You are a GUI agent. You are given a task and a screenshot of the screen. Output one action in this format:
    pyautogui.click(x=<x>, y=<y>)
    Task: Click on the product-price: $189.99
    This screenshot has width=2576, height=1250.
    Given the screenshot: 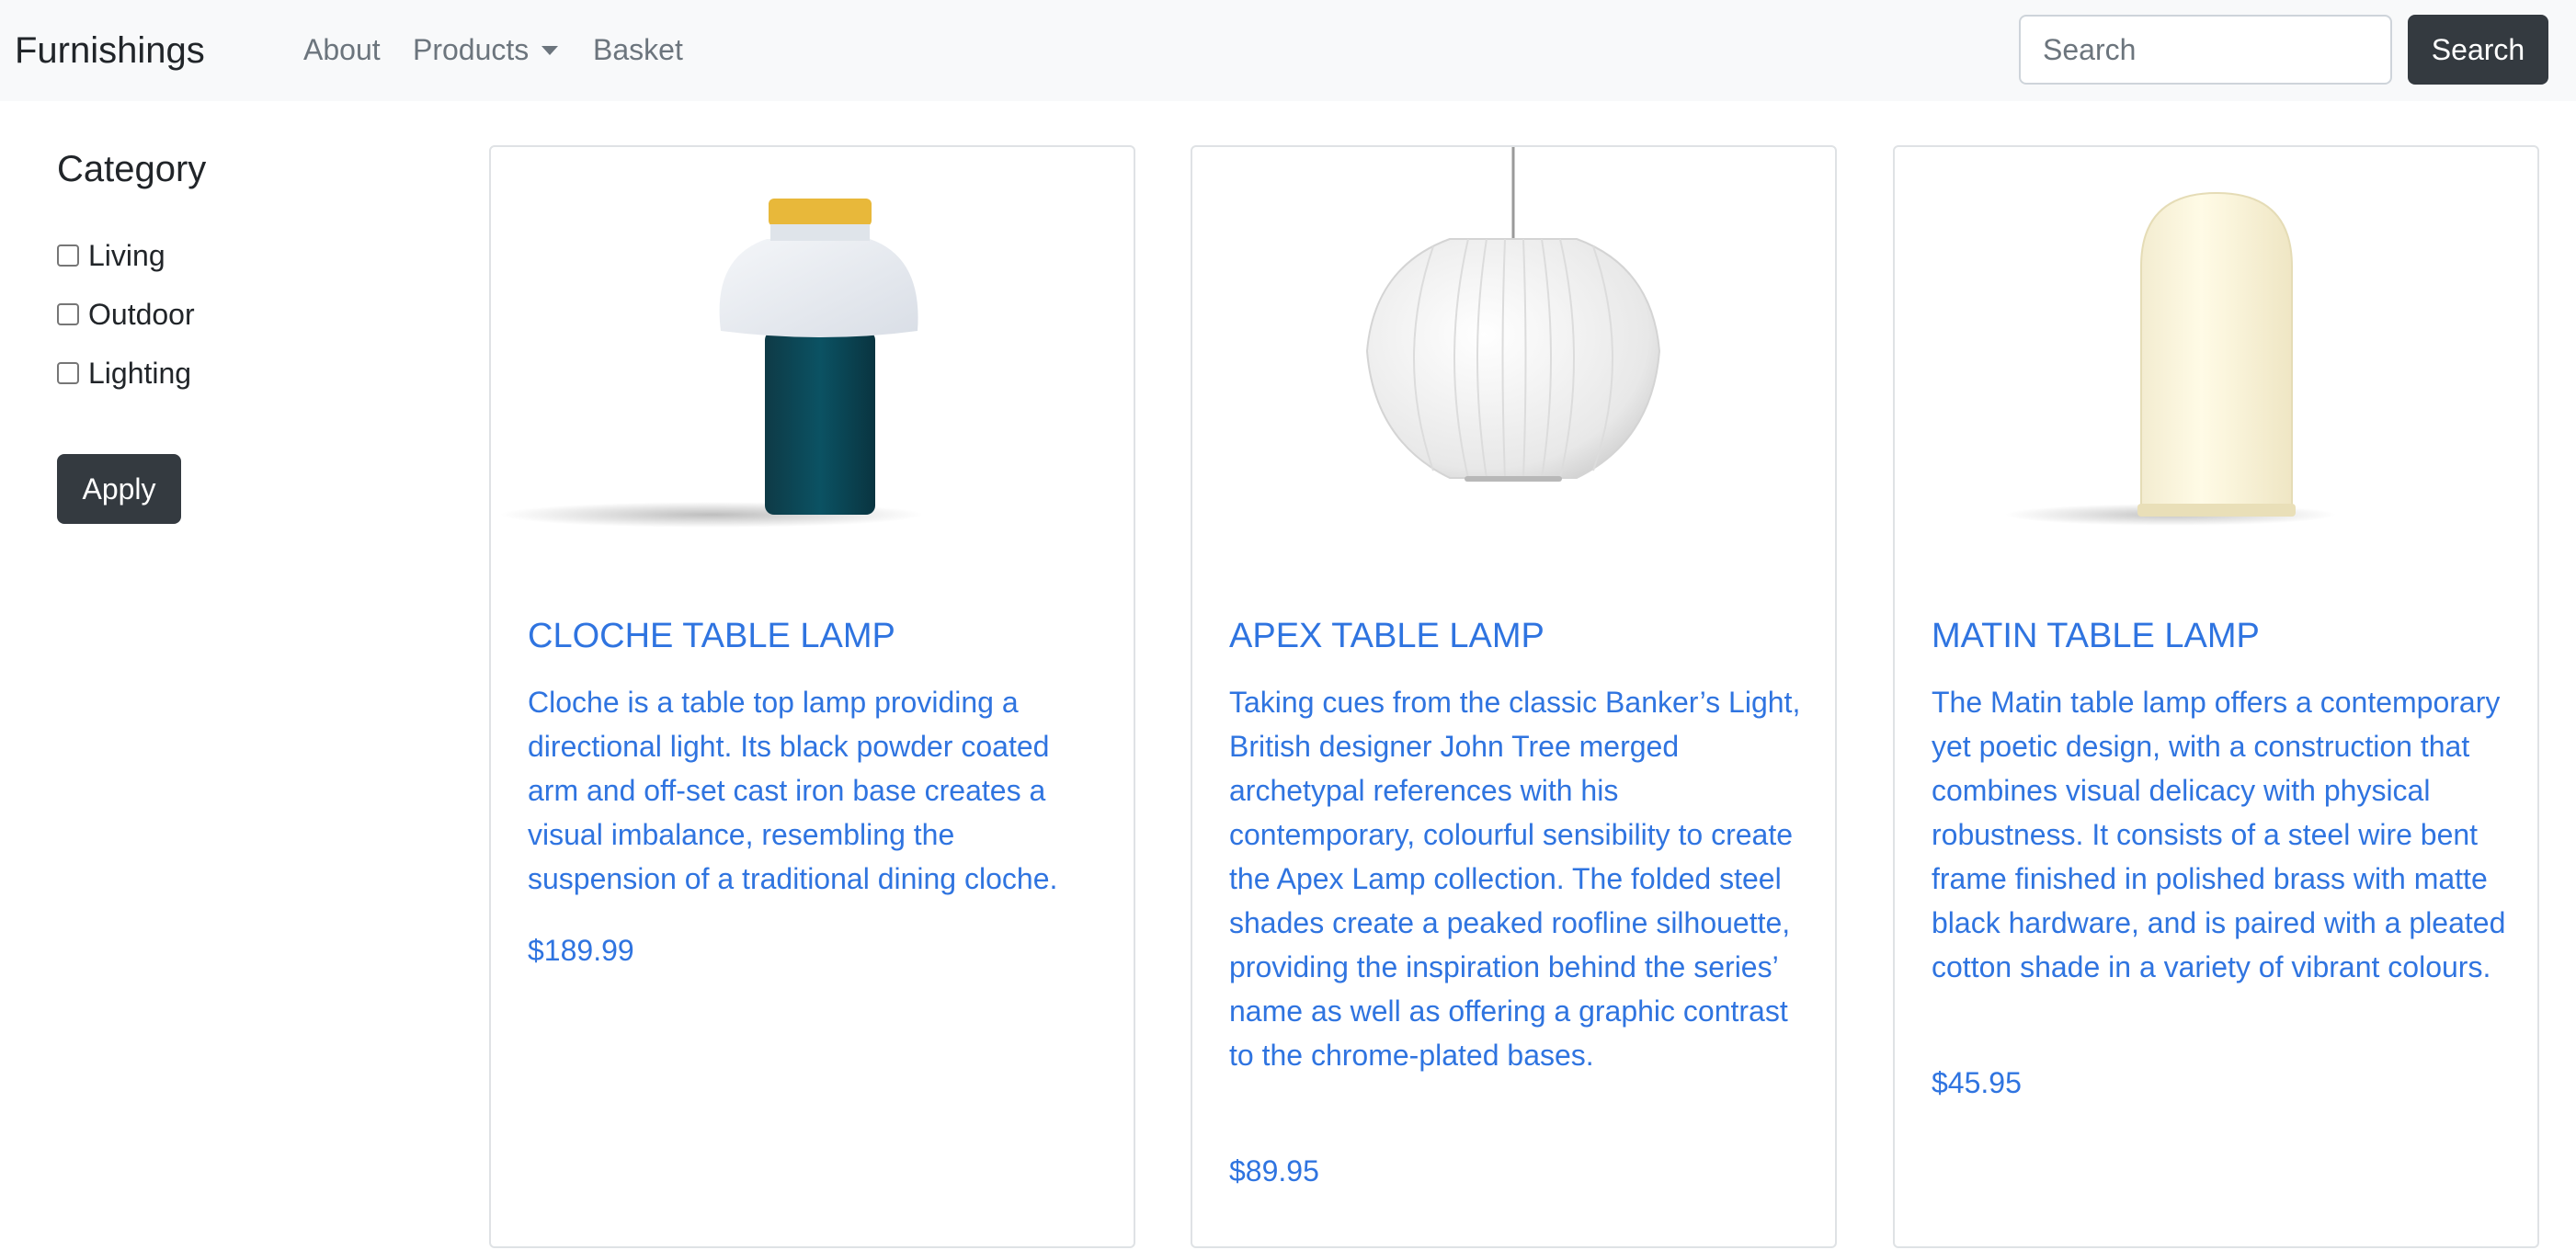 What is the action you would take?
    pyautogui.click(x=581, y=950)
    